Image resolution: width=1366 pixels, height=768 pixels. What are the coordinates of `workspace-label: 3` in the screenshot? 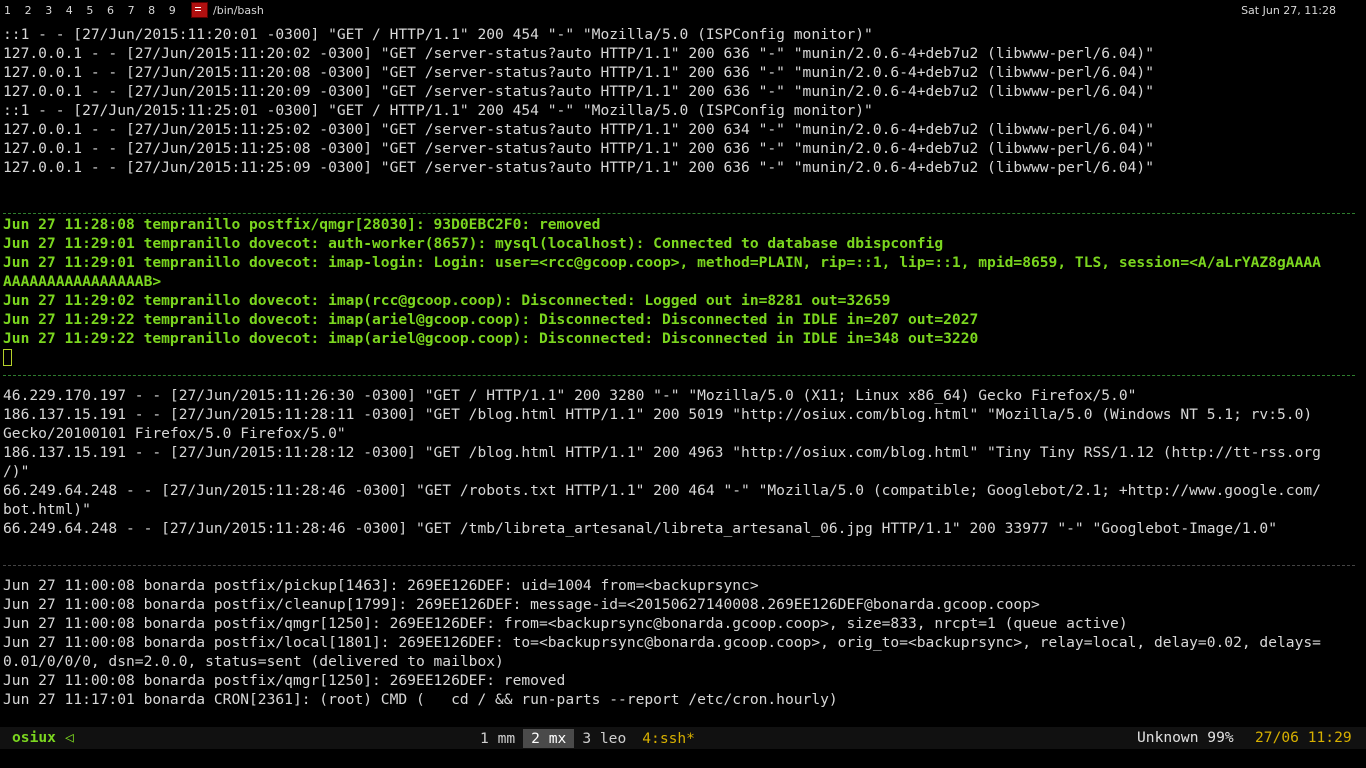 It's located at (49, 10).